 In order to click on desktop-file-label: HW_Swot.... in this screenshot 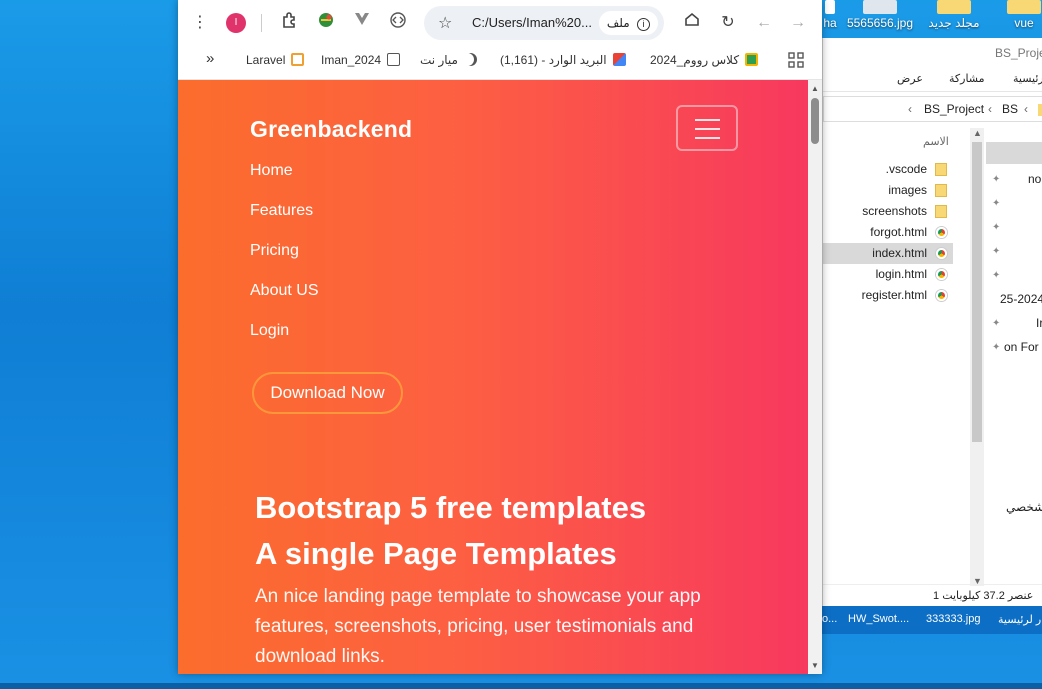, I will do `click(878, 619)`.